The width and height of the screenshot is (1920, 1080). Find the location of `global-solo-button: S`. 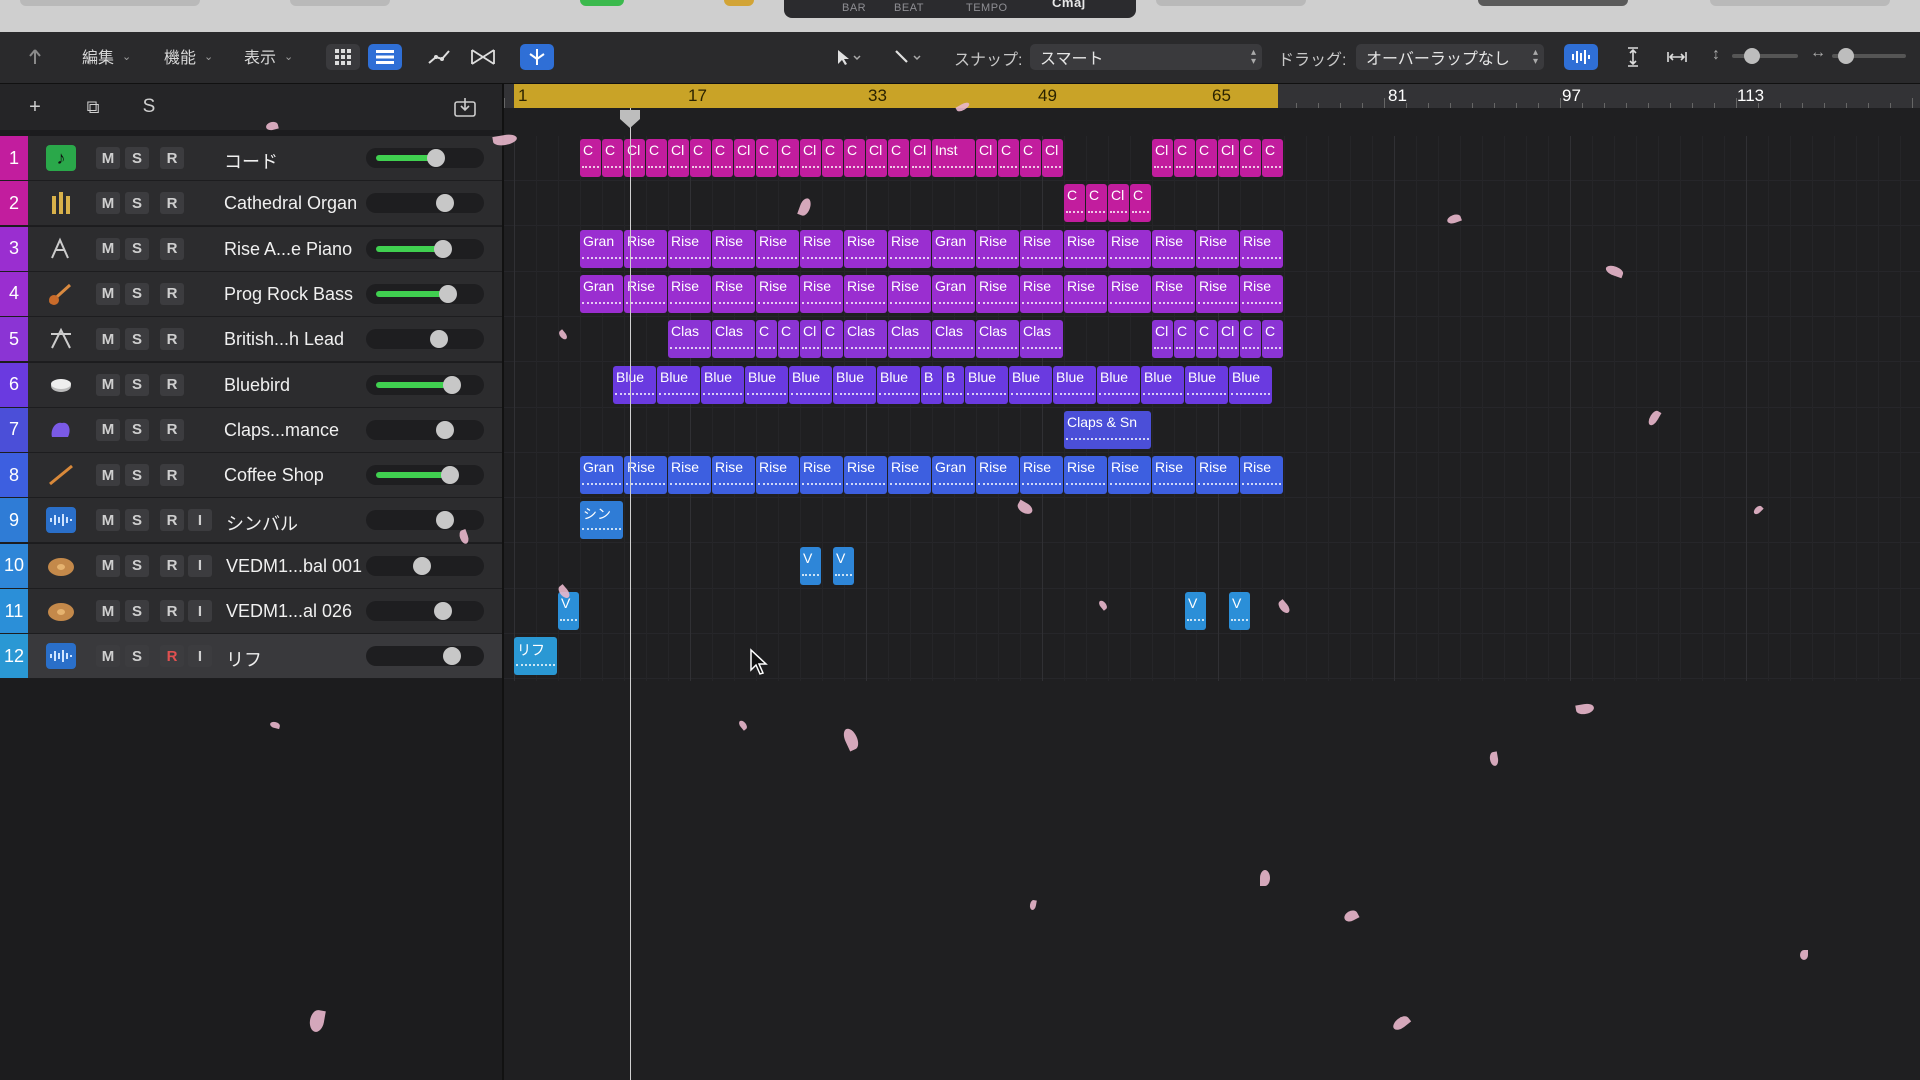

global-solo-button: S is located at coordinates (149, 107).